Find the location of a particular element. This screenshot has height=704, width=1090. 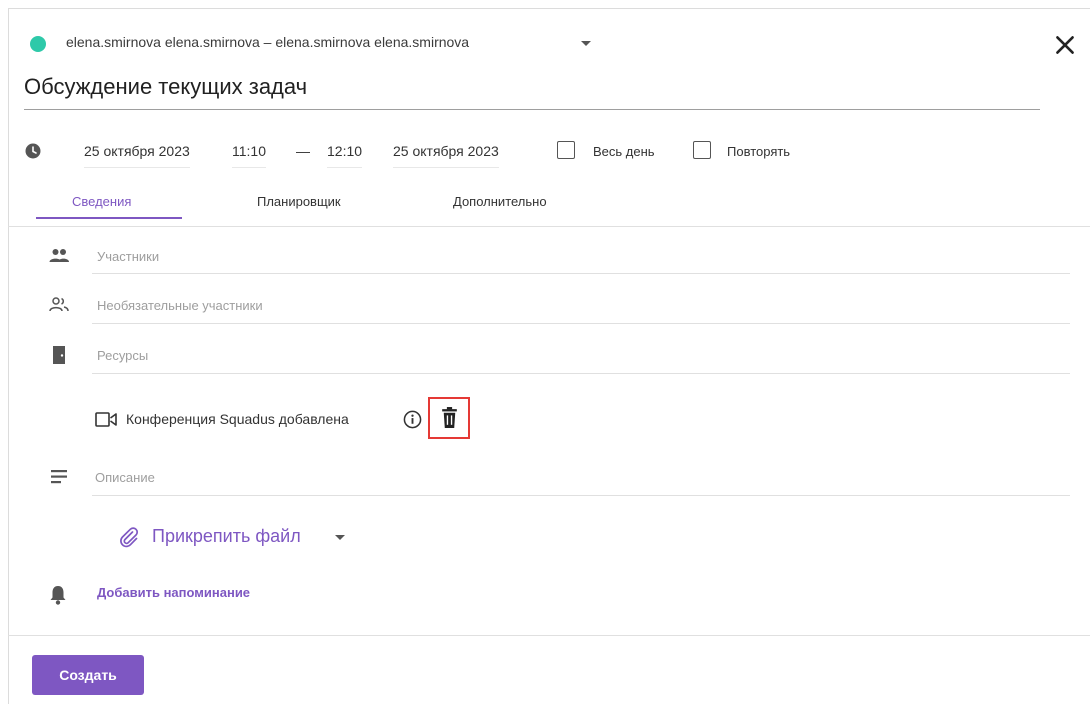

tabs-divider is located at coordinates (549, 226).